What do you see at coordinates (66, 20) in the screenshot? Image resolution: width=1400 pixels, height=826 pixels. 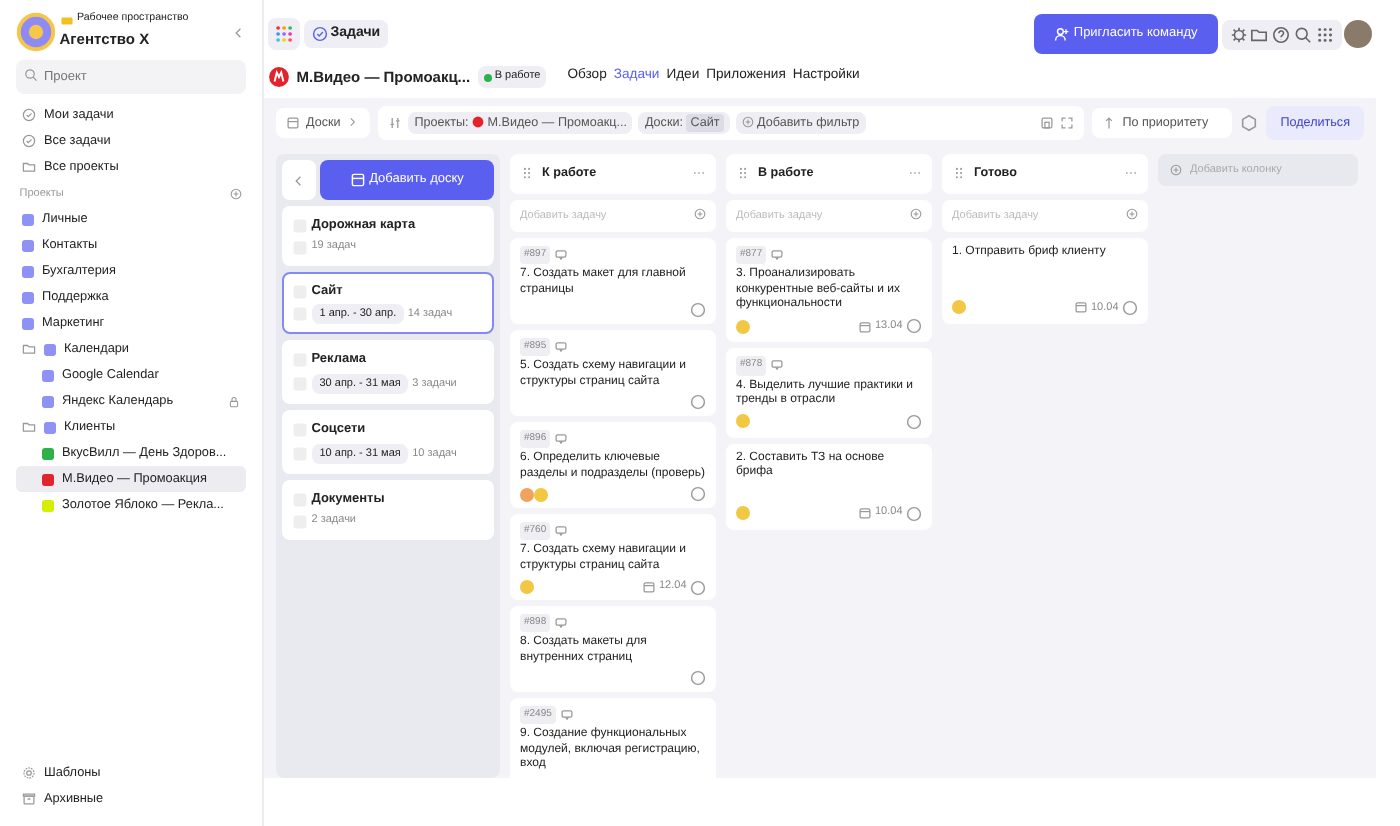 I see `workspace-icon` at bounding box center [66, 20].